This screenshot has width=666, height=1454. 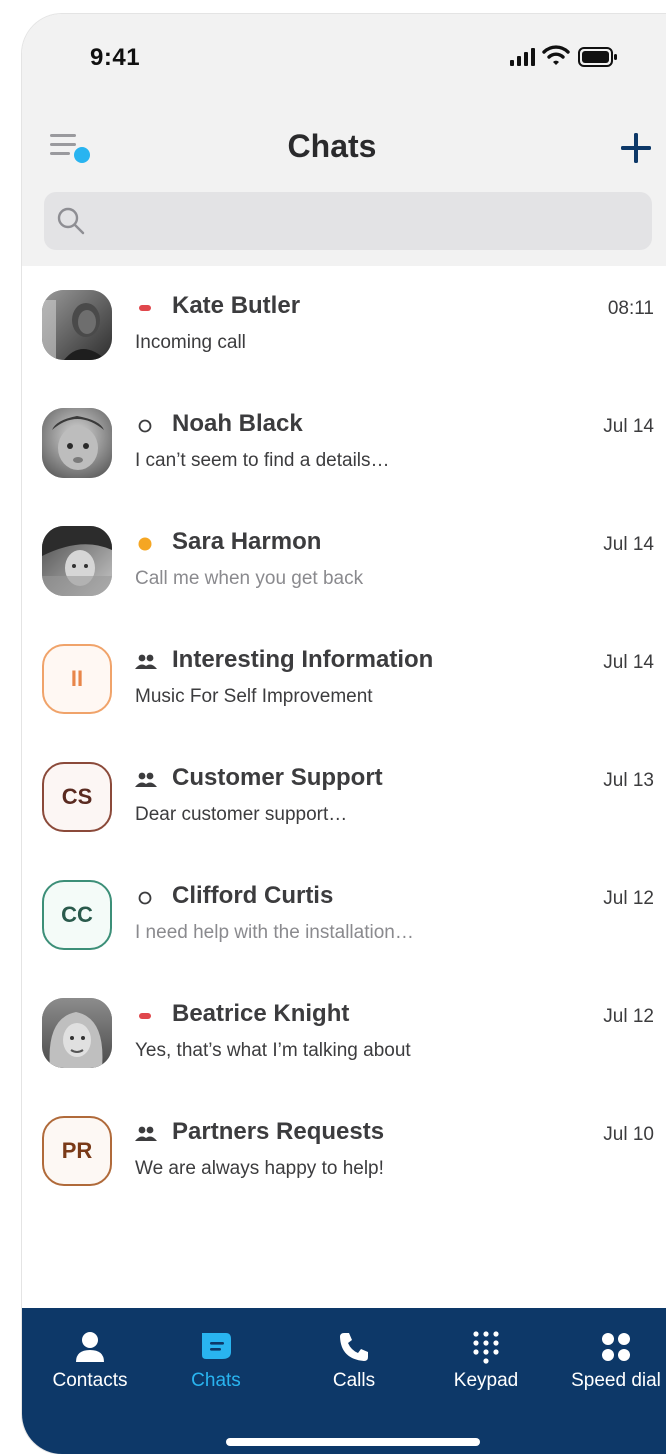 I want to click on chat-preview: Incoming call, so click(x=190, y=342).